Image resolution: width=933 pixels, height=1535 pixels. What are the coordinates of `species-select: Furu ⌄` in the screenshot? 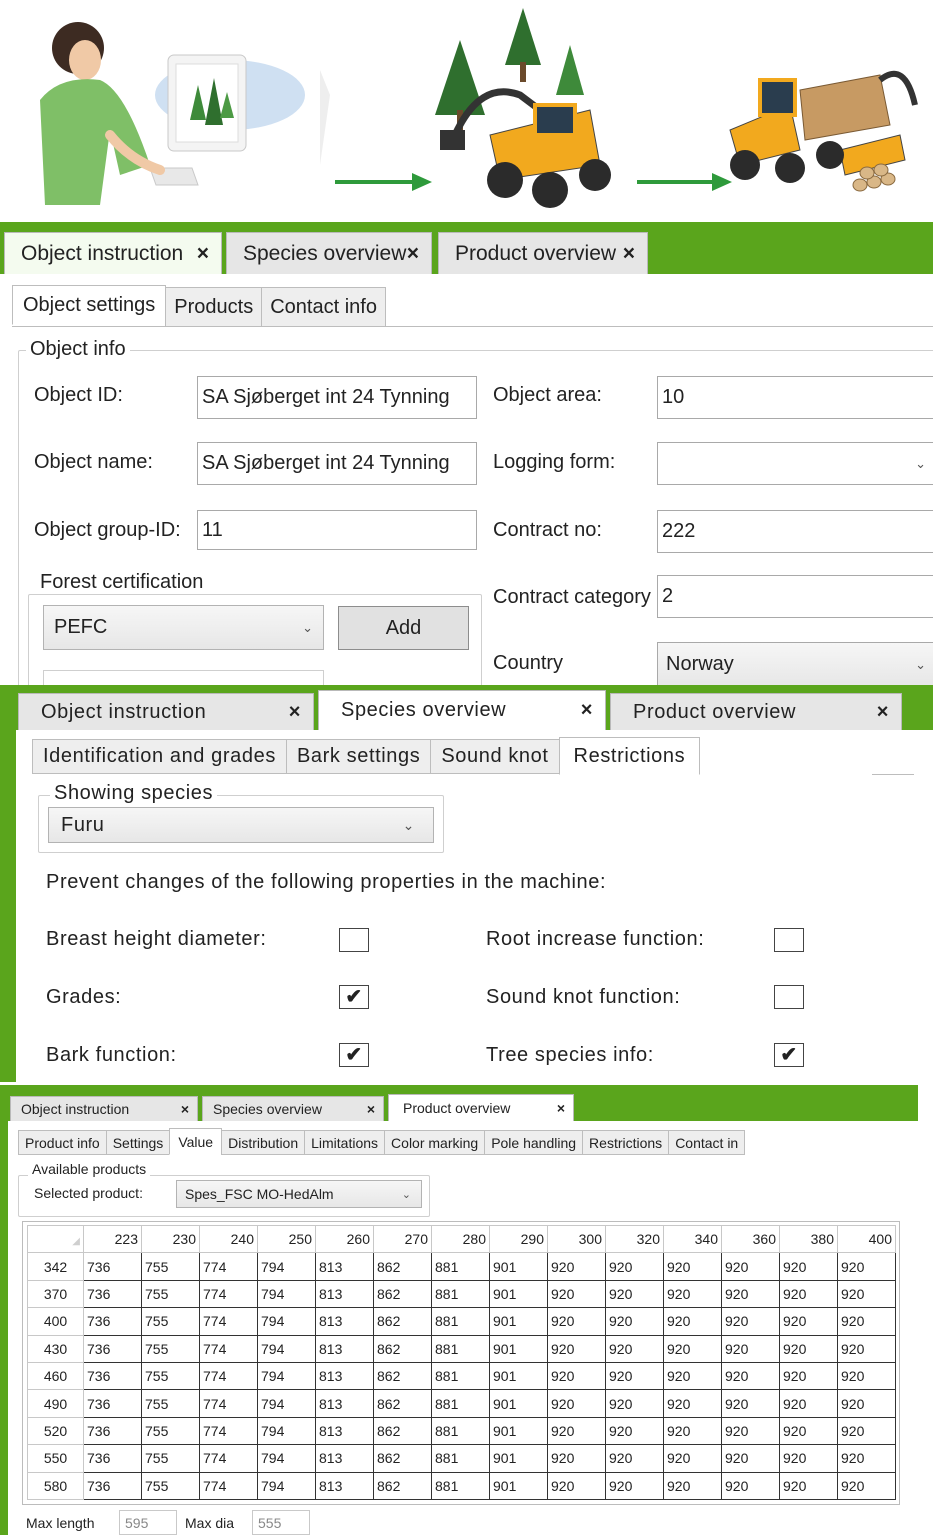 It's located at (241, 825).